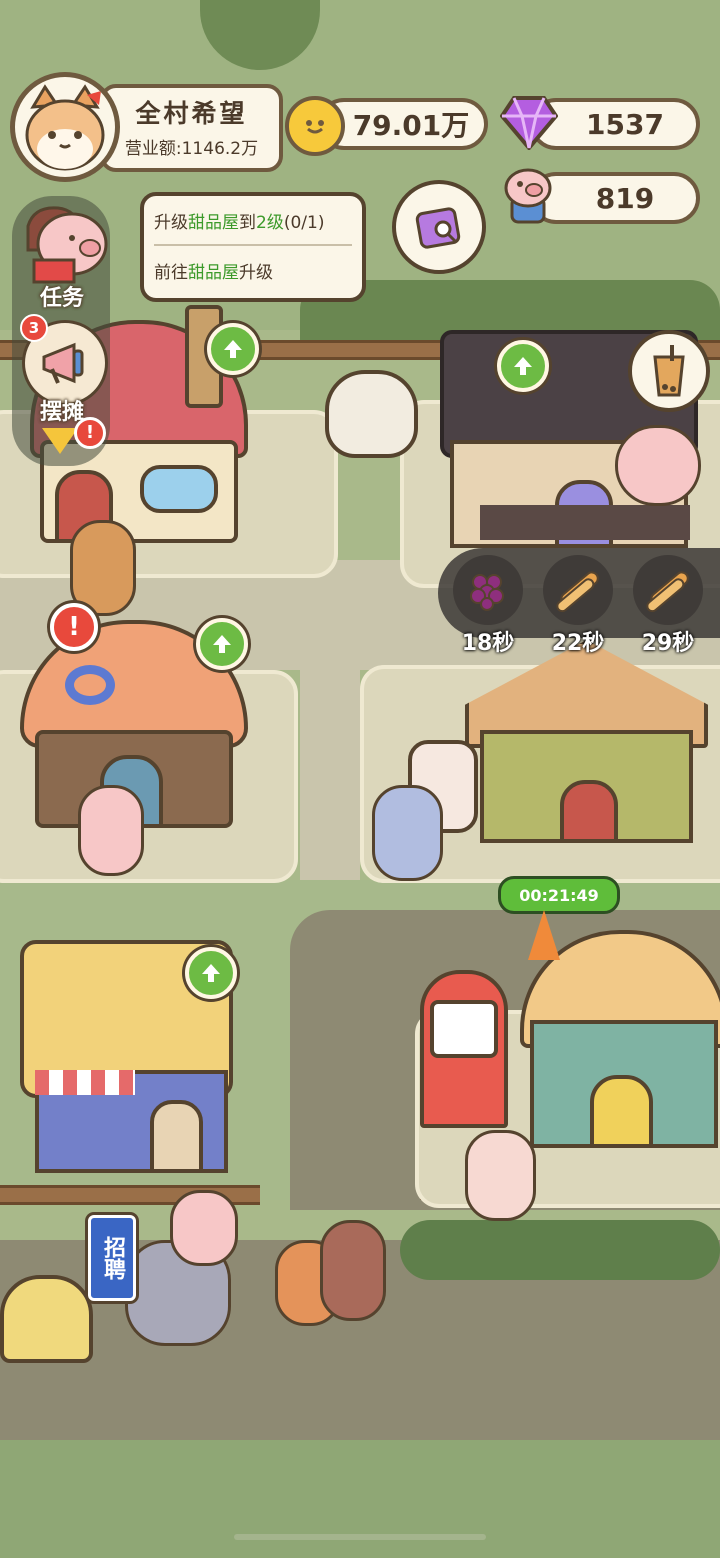 The image size is (720, 1558). I want to click on upgrade-button-chocolate-house, so click(523, 366).